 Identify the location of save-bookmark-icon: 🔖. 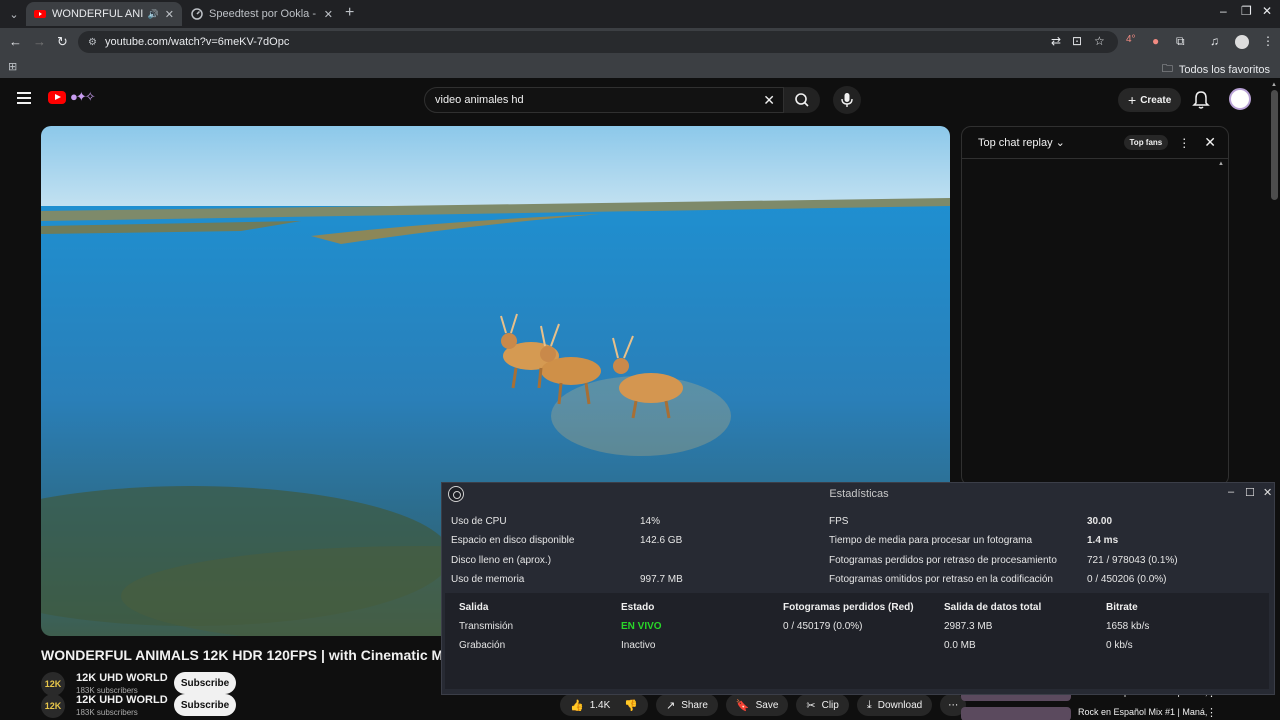
(742, 705).